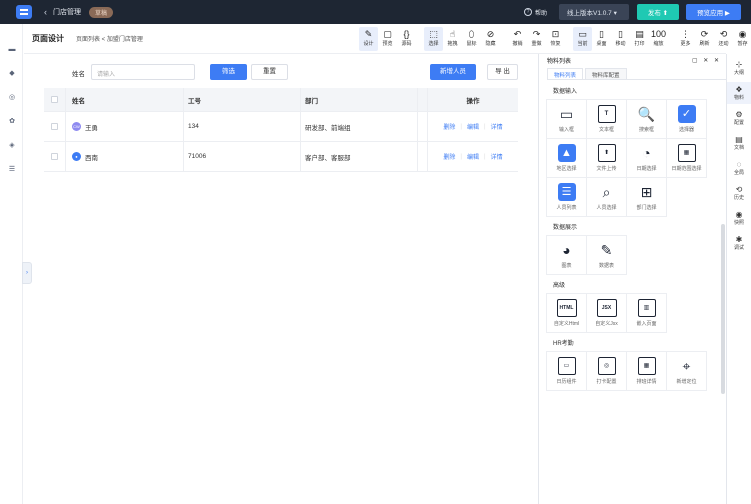  I want to click on material-card: 🔍 搜索框, so click(646, 119).